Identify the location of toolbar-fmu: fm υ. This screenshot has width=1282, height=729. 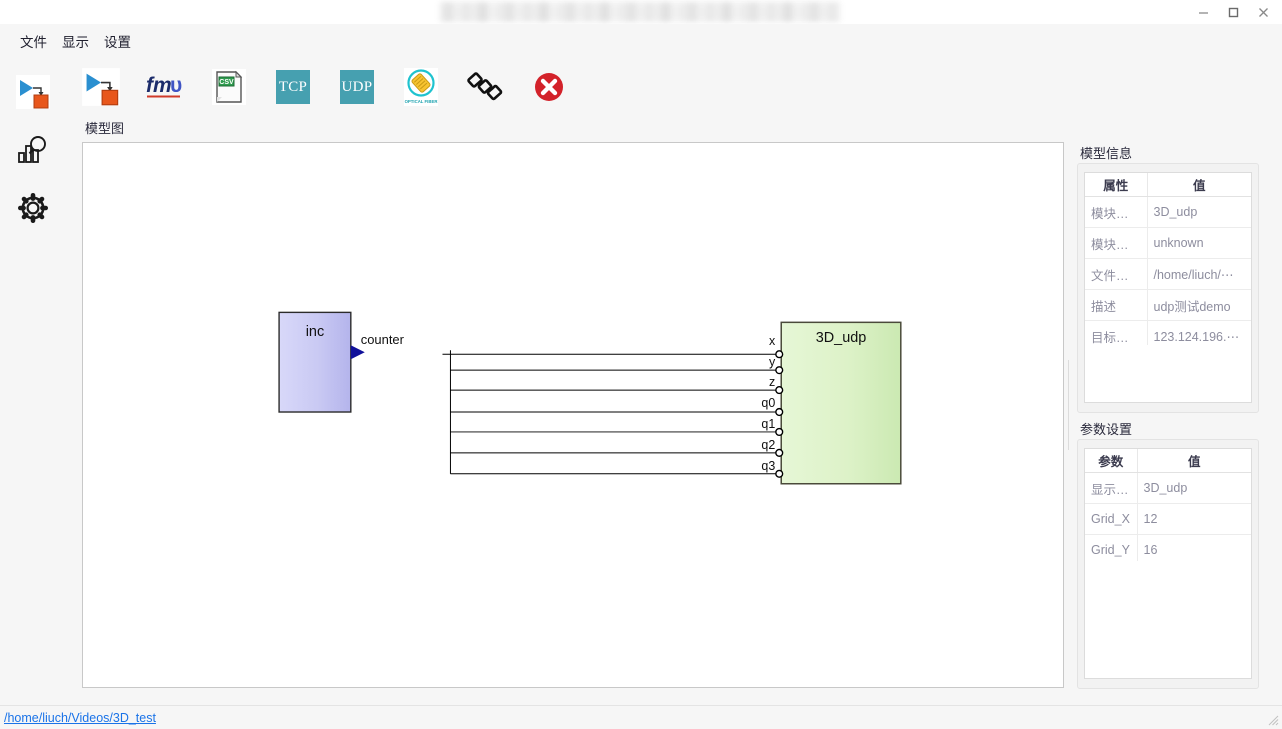
(165, 87).